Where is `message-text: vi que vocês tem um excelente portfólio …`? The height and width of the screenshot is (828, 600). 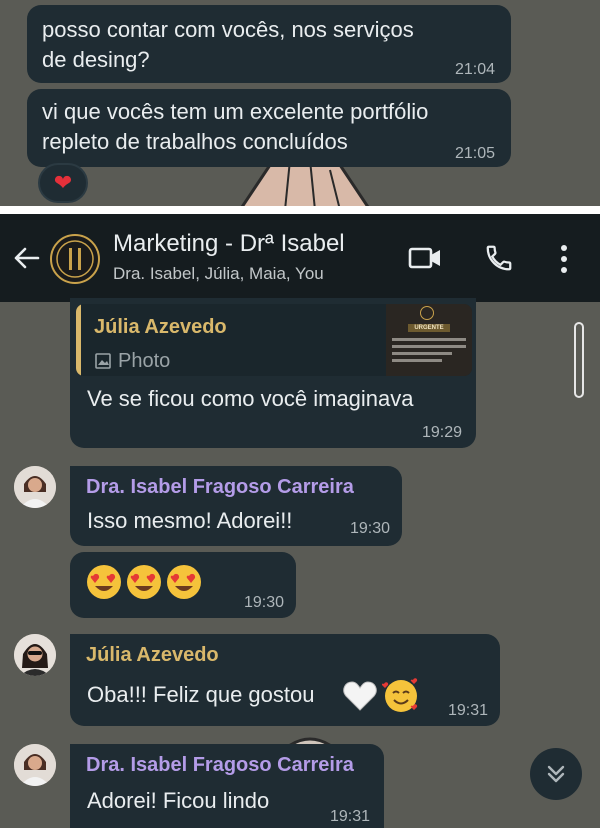
message-text: vi que vocês tem um excelente portfólio … is located at coordinates (235, 126).